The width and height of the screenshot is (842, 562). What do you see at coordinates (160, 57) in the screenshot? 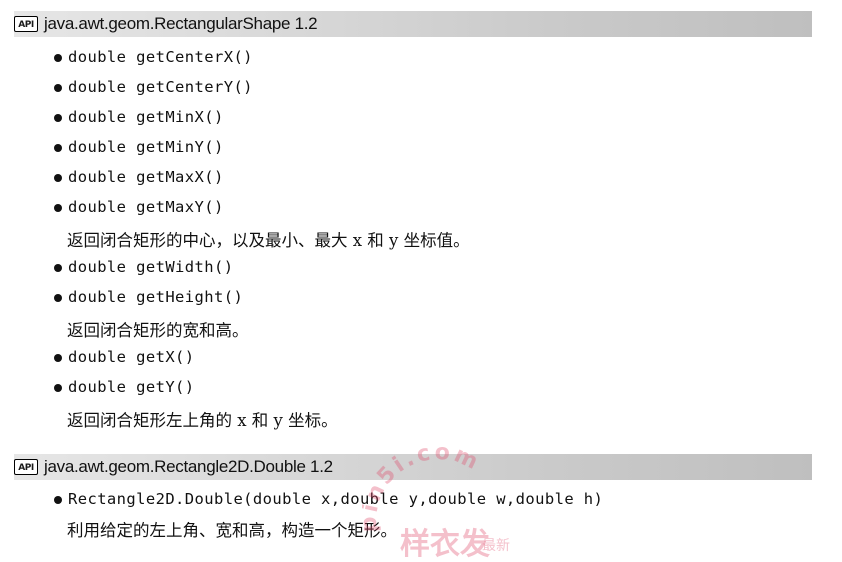
I see `method-signature: double getCenterX()` at bounding box center [160, 57].